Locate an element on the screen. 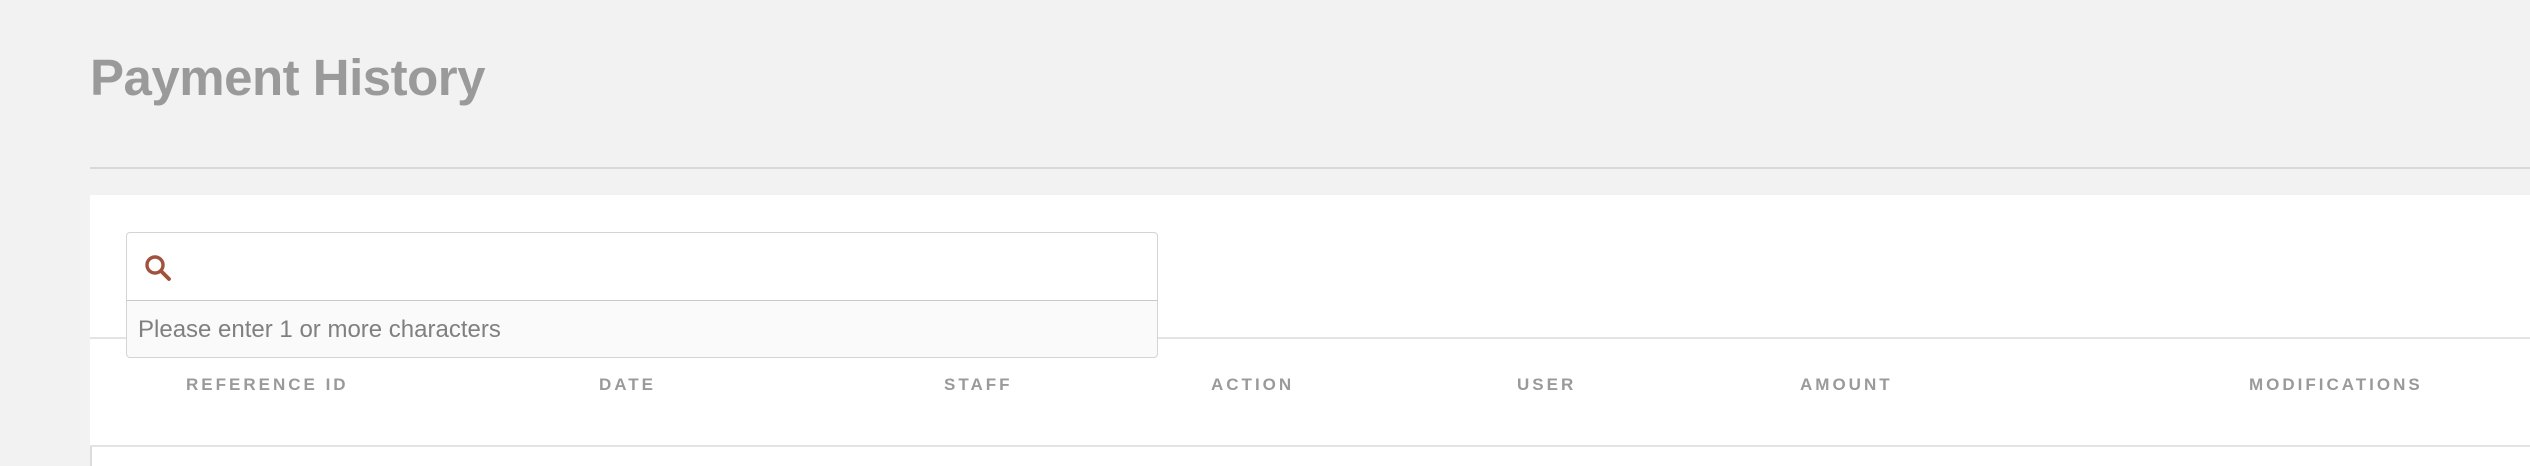  title-divider is located at coordinates (1310, 168).